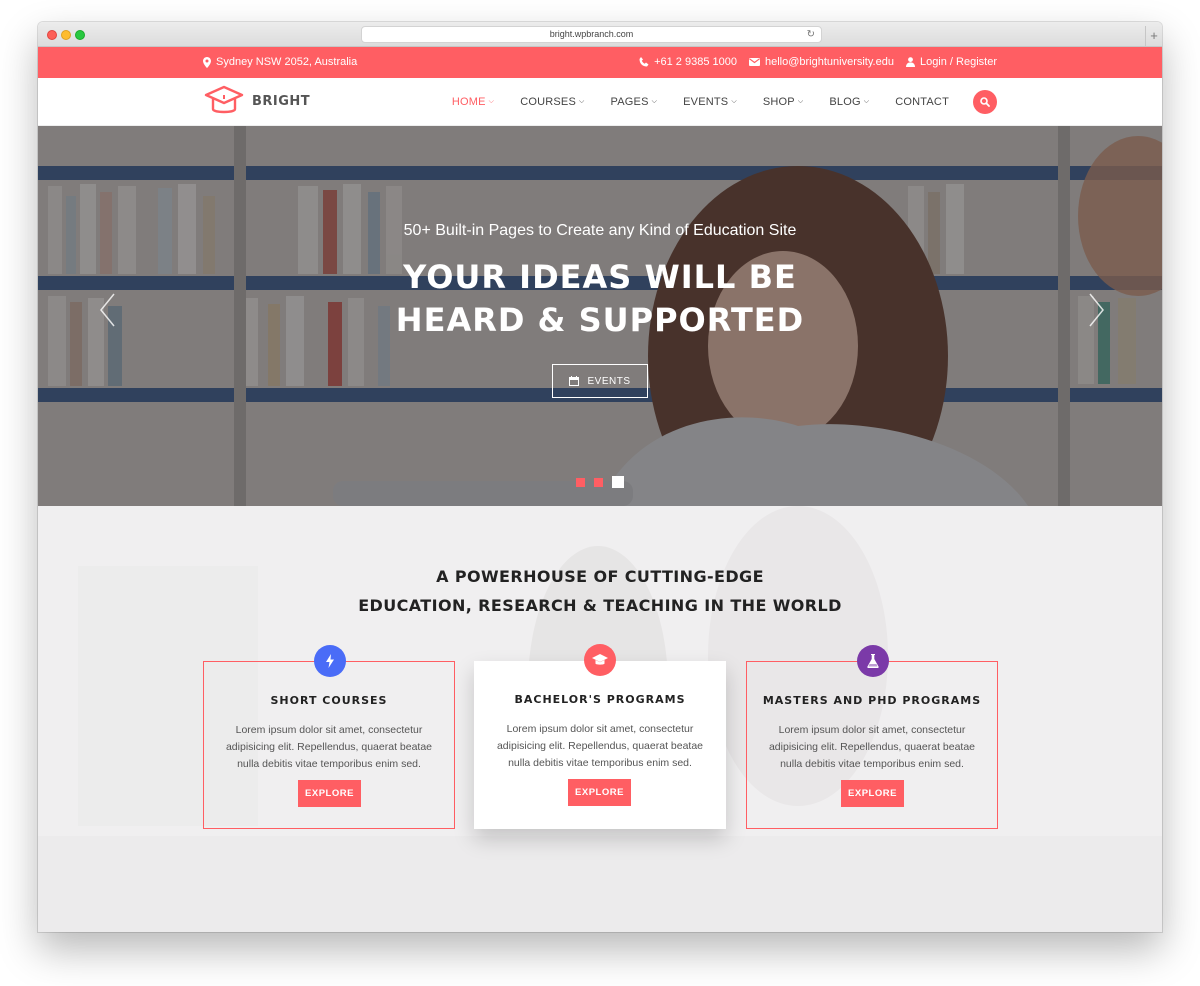 The image size is (1200, 986). Describe the element at coordinates (574, 381) in the screenshot. I see `calendar-icon` at that location.